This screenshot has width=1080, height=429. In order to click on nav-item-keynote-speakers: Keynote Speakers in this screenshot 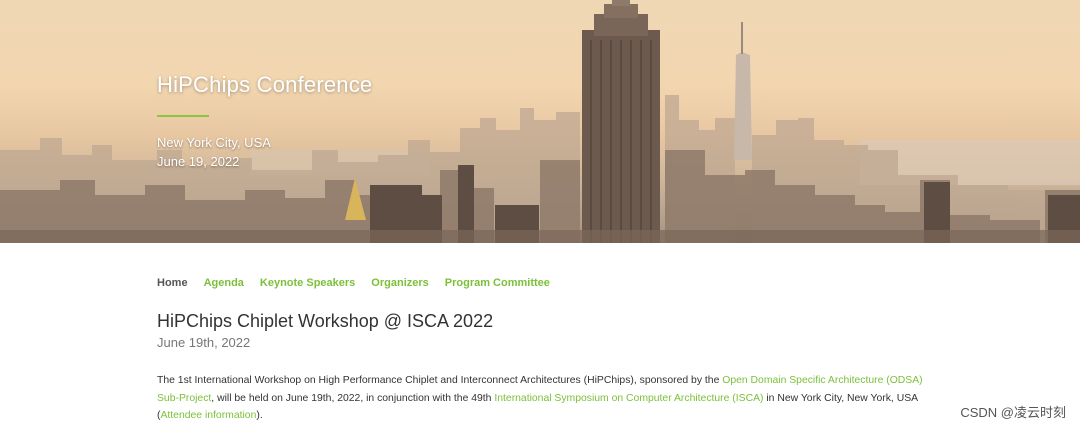, I will do `click(307, 283)`.